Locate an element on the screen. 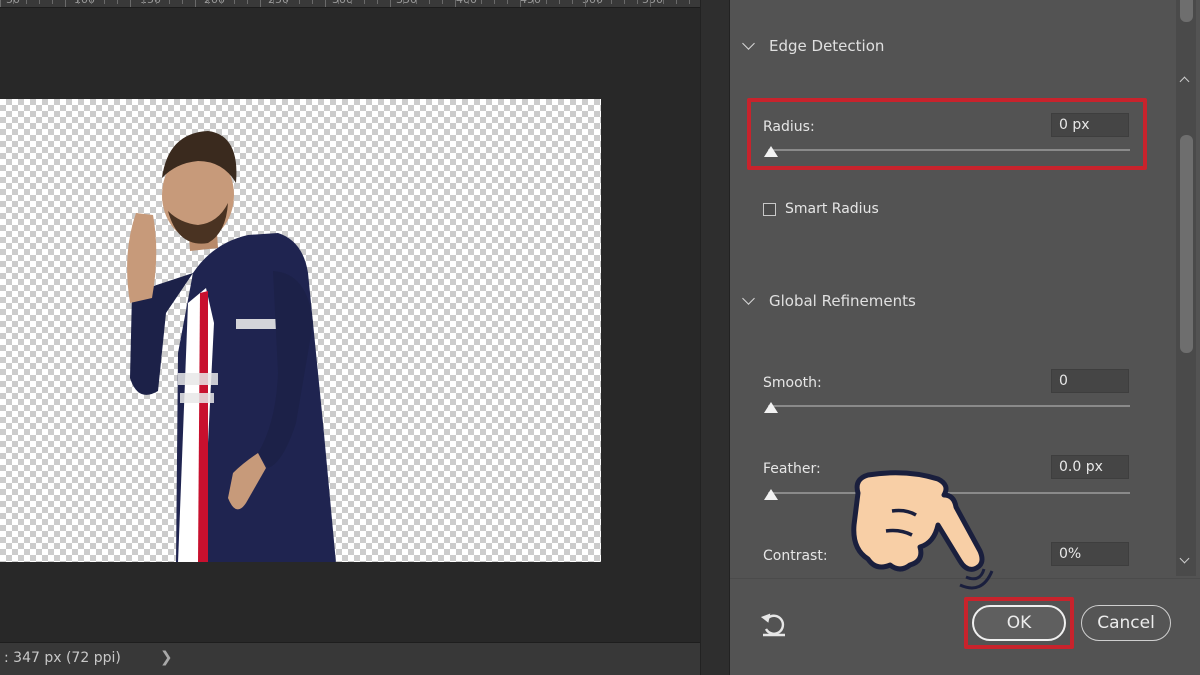 The width and height of the screenshot is (1200, 675). ruler-label: 550 is located at coordinates (652, 3).